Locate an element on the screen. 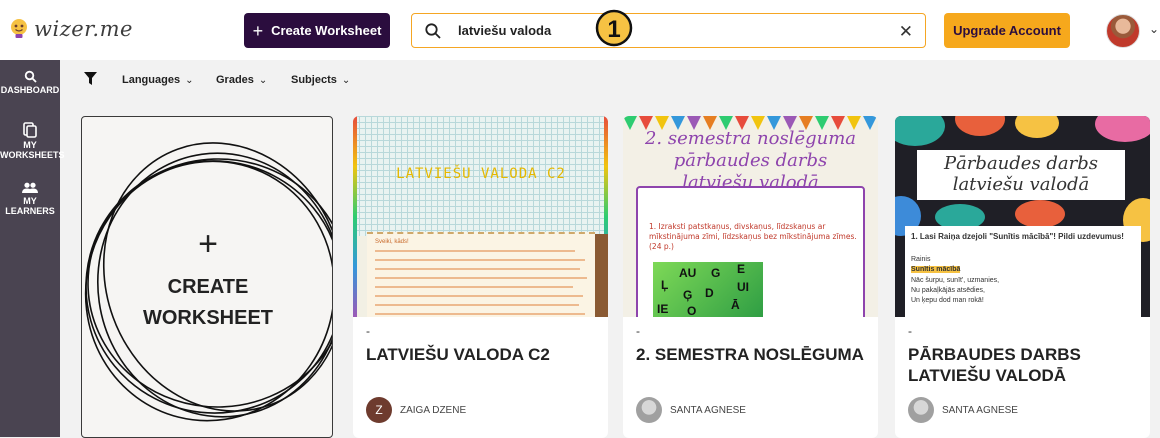  tile-letter: AU is located at coordinates (688, 273).